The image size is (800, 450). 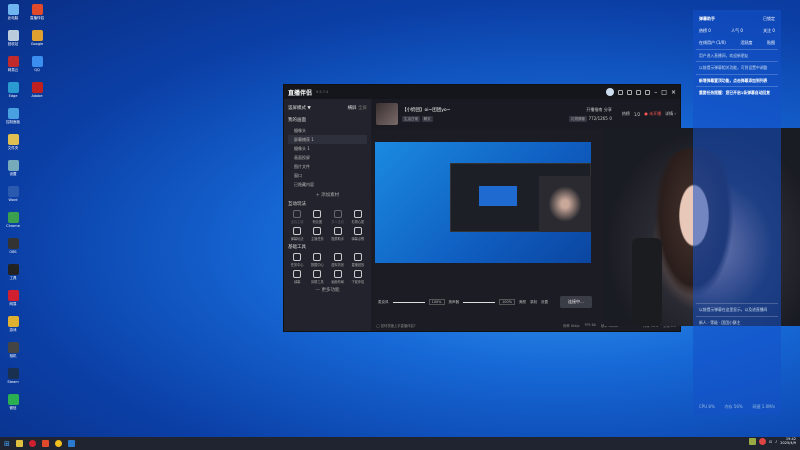 I want to click on desktop-icon: 微信, so click(x=13, y=402).